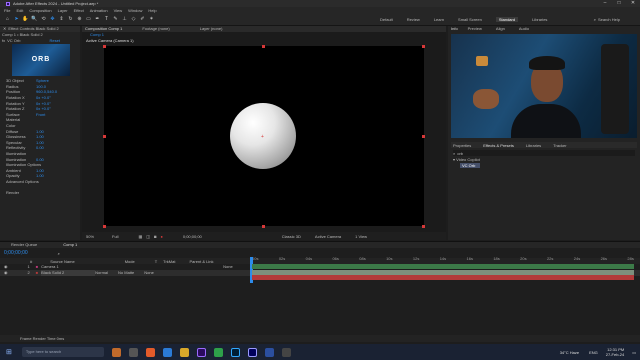 This screenshot has width=640, height=360. What do you see at coordinates (262, 137) in the screenshot?
I see `anchor-point-icon: +` at bounding box center [262, 137].